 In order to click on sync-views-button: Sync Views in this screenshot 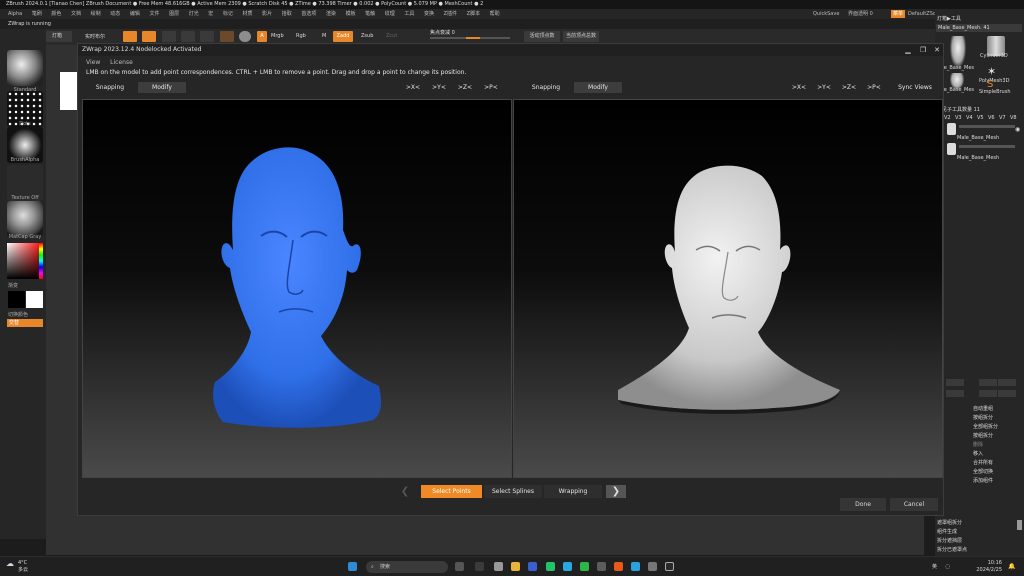, I will do `click(915, 87)`.